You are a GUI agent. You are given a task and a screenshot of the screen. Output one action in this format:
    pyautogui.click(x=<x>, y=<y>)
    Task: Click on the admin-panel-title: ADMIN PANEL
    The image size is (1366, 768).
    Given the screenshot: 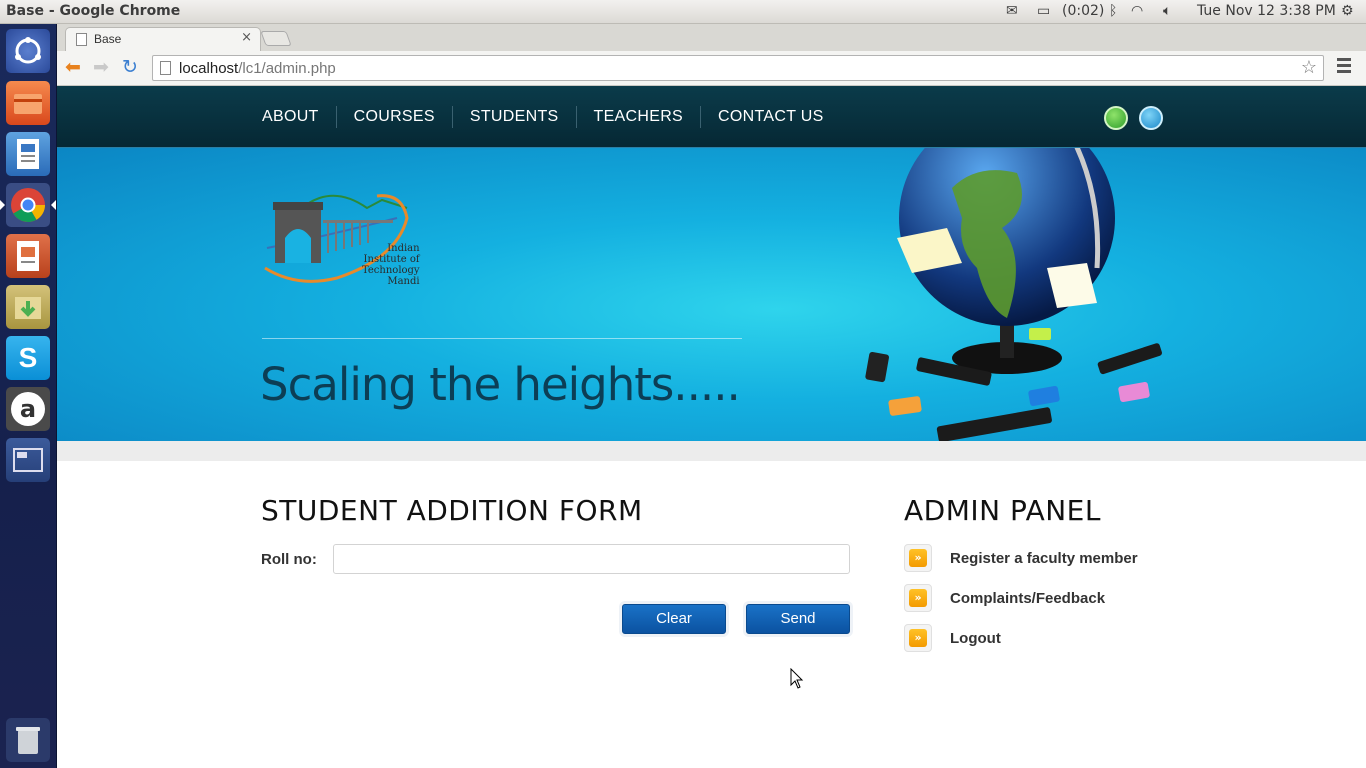 What is the action you would take?
    pyautogui.click(x=1002, y=510)
    